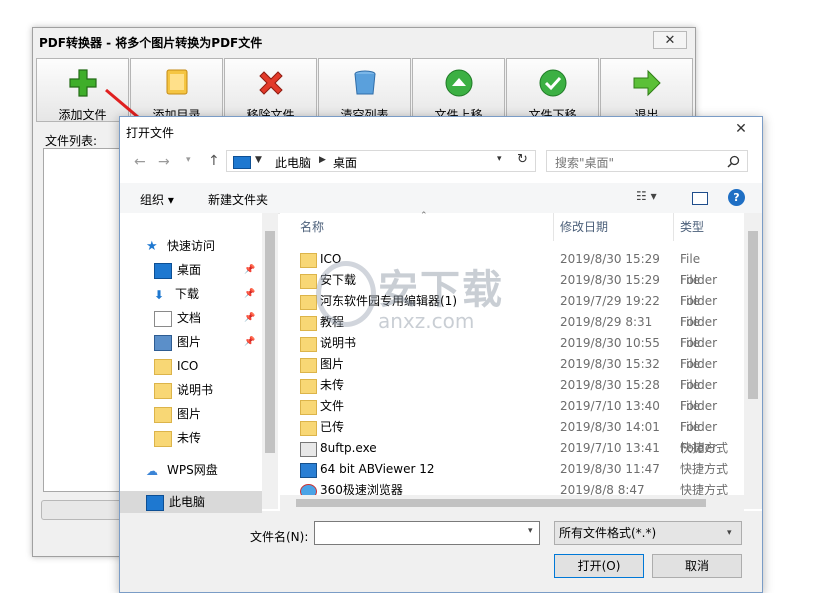  I want to click on file-row: 8uftp.exe 2019/7/10 13:41 快捷方式, so click(520, 448).